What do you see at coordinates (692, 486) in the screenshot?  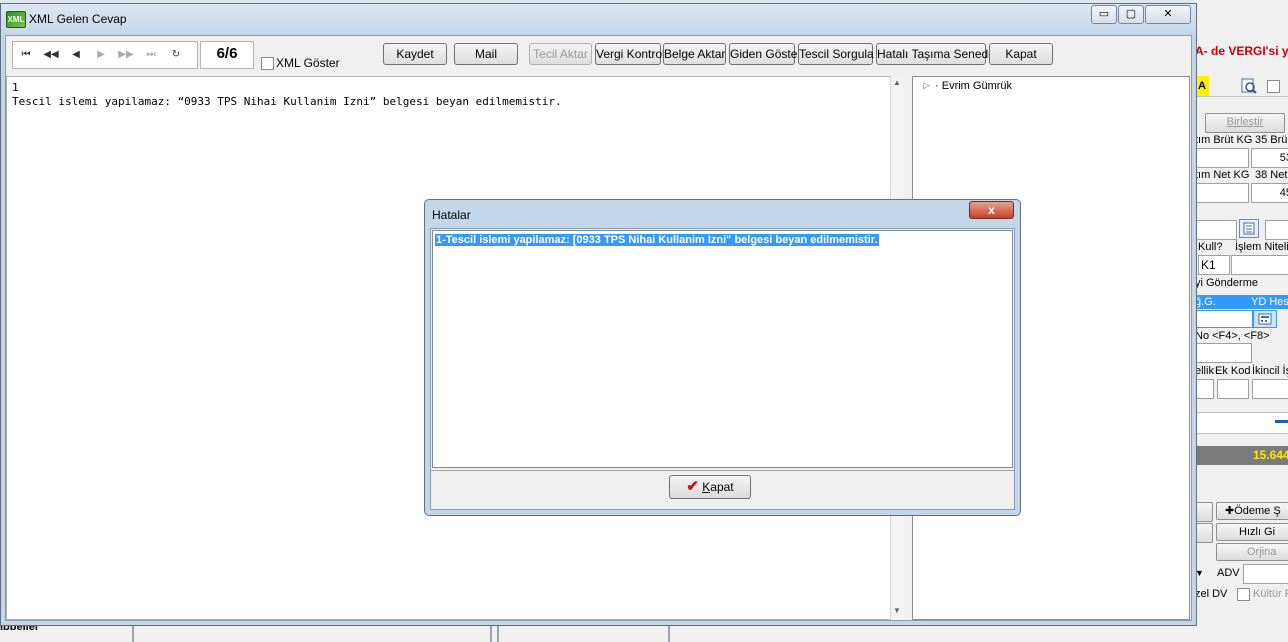 I see `checkmark-icon: ✔` at bounding box center [692, 486].